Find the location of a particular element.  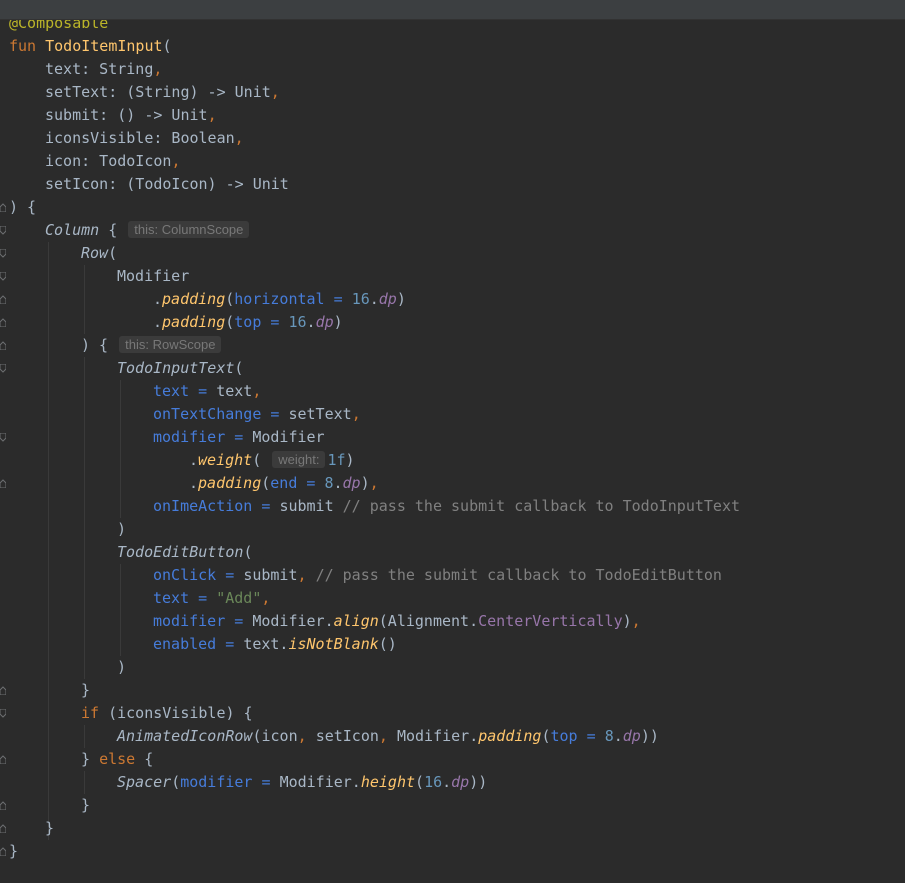

code-line: text: String, is located at coordinates (374, 69).